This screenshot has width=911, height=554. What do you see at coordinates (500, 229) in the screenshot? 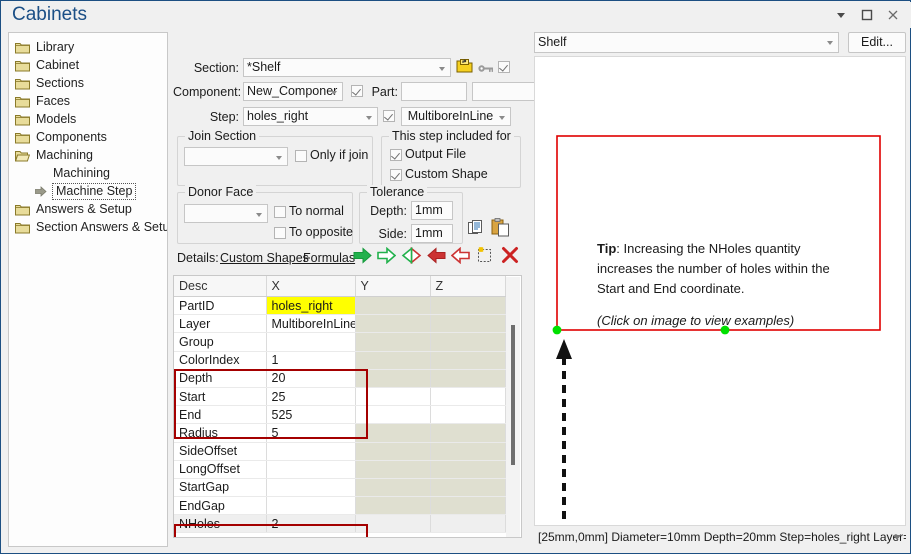
I see `paste-icon` at bounding box center [500, 229].